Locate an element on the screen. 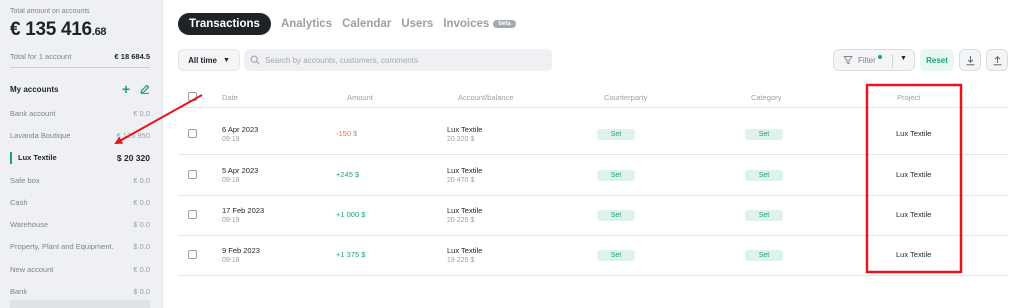 The image size is (1024, 308). total-amount-value: € 135 416.68 is located at coordinates (58, 30).